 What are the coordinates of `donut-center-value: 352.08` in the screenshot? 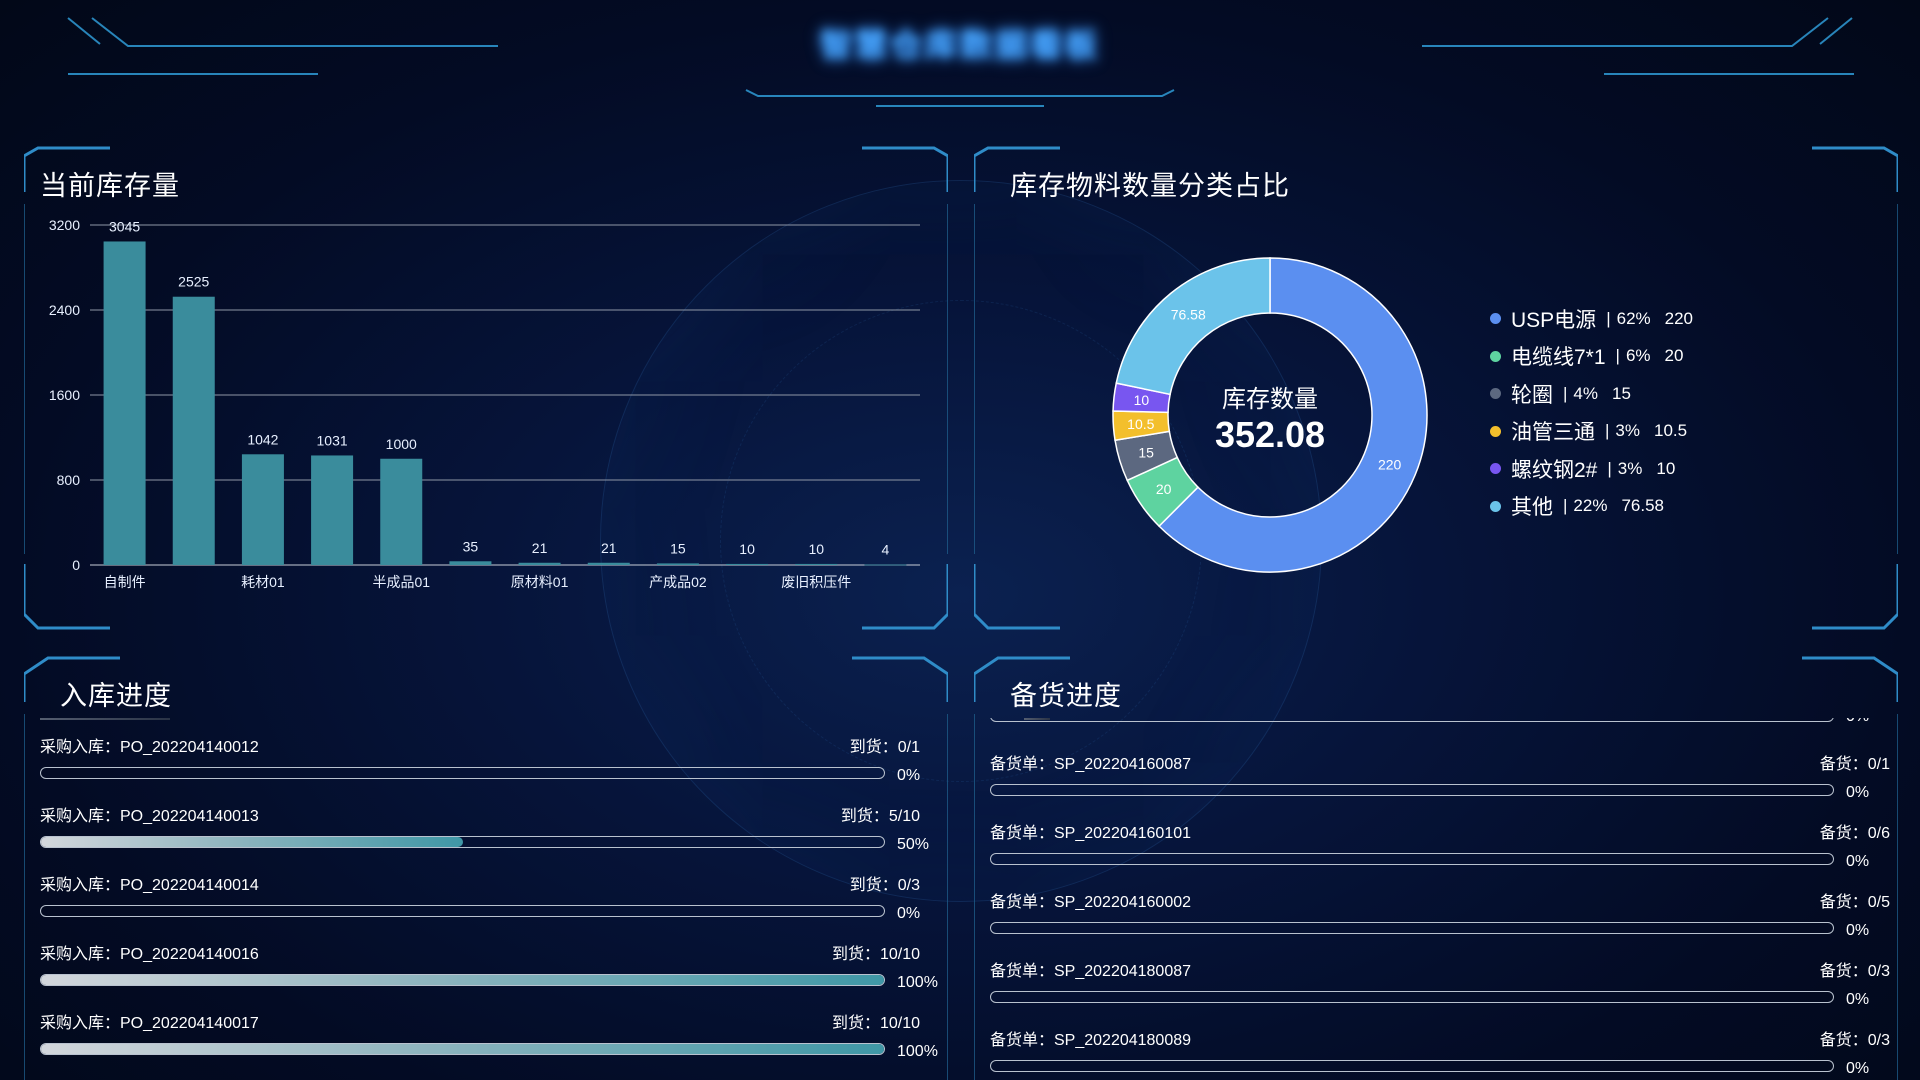 It's located at (1270, 434).